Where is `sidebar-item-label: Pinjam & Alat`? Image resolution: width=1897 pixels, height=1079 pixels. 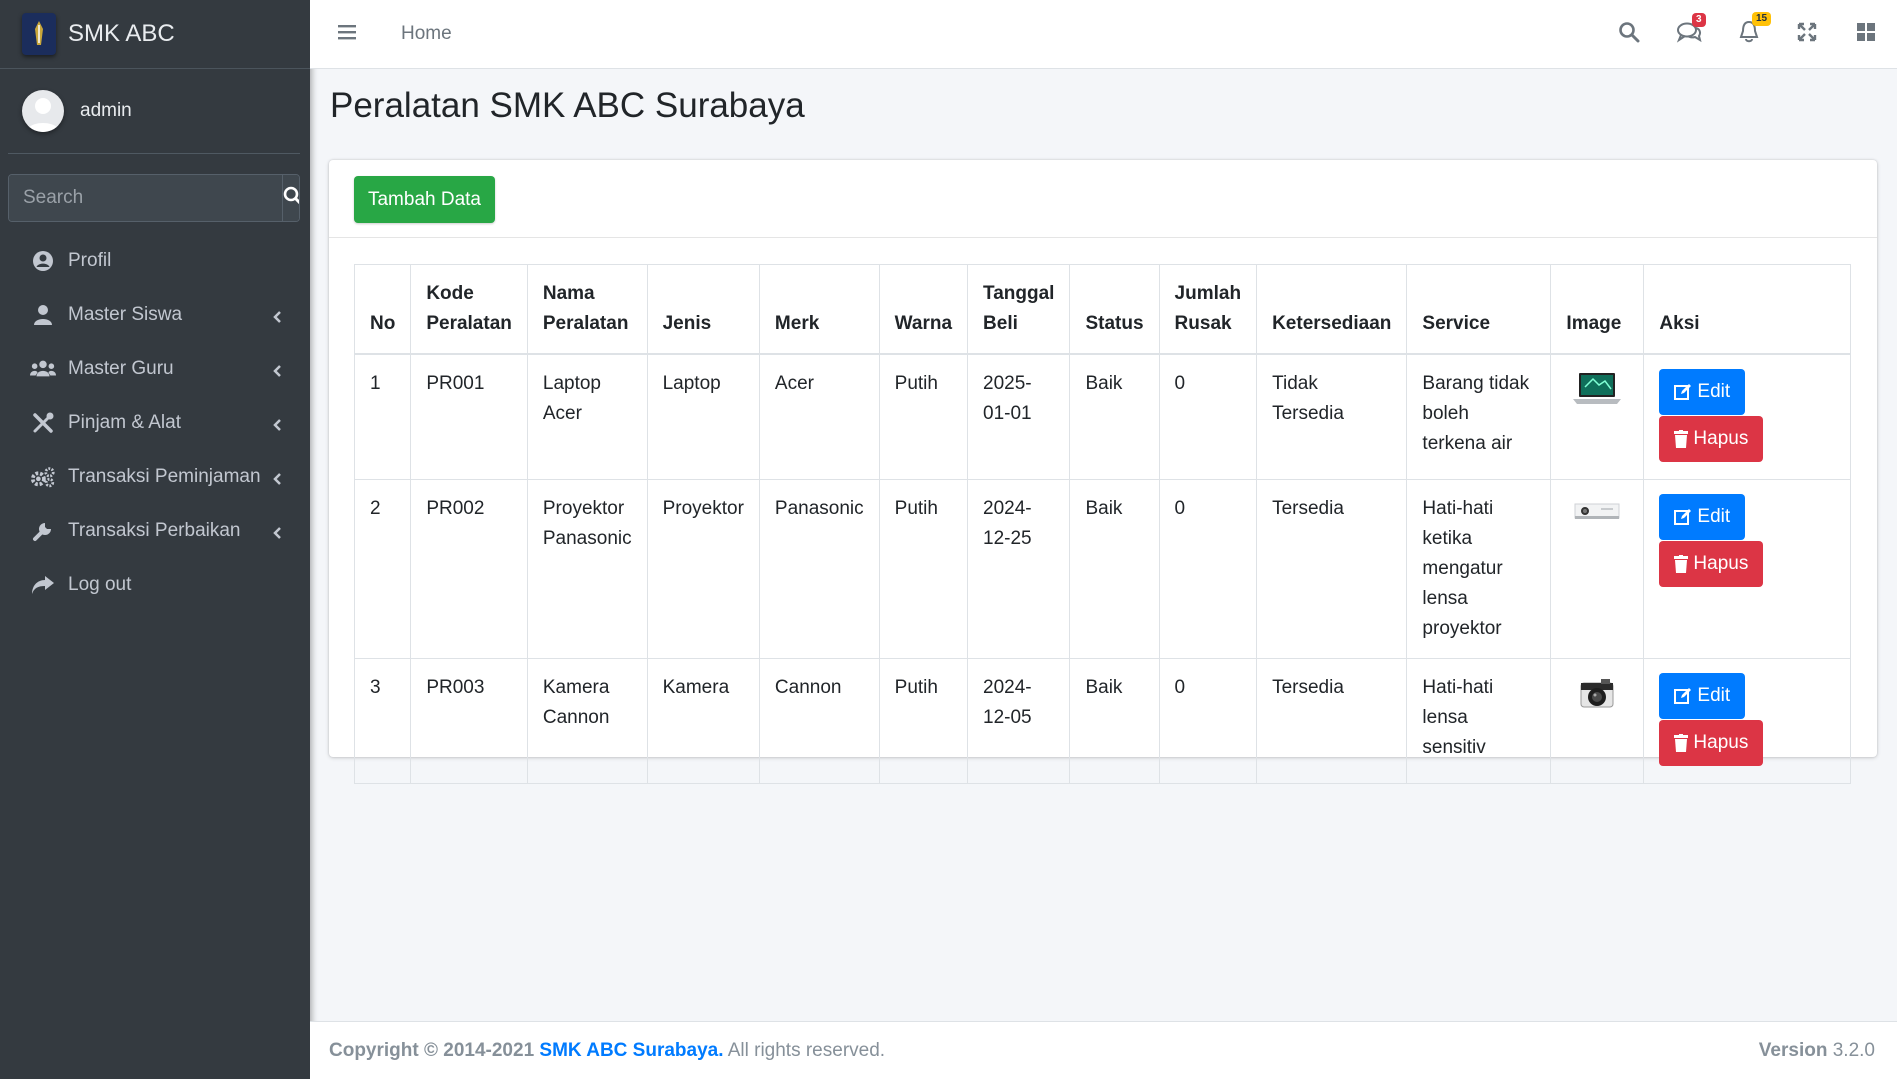
sidebar-item-label: Pinjam & Alat is located at coordinates (124, 422).